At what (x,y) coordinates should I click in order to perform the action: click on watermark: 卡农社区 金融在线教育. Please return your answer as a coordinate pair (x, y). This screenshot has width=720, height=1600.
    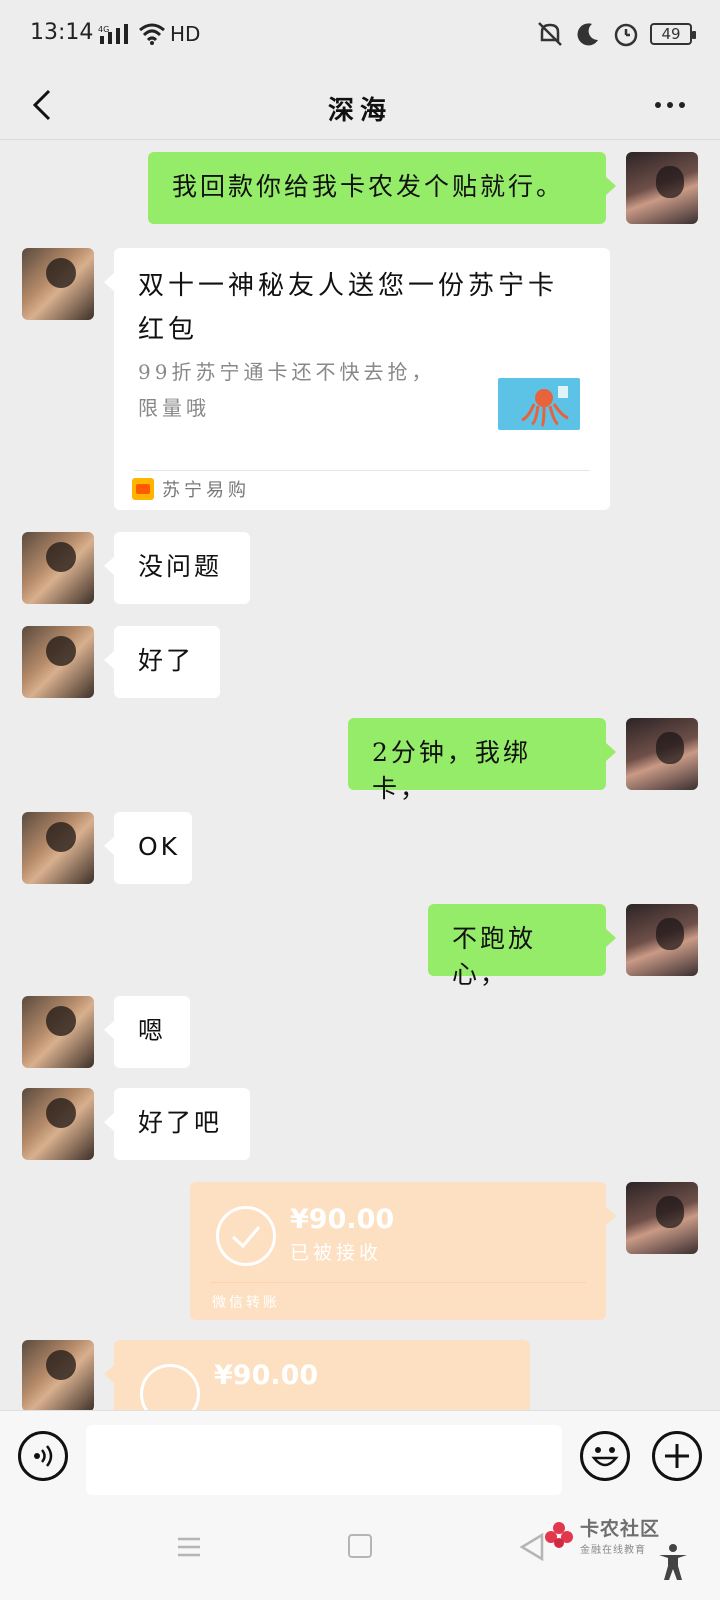
    Looking at the image, I should click on (602, 1535).